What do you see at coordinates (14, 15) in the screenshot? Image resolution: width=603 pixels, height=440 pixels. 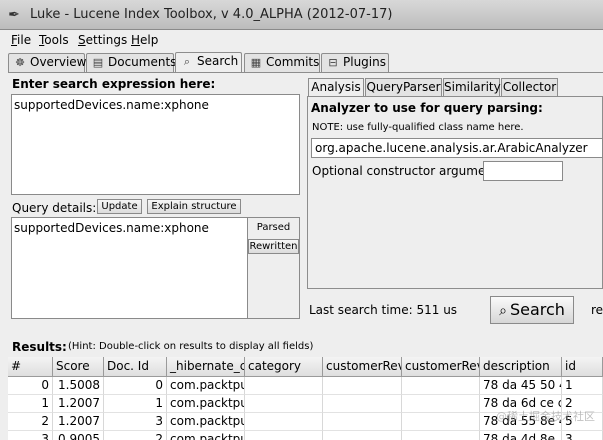 I see `pen-nib-icon: ✒` at bounding box center [14, 15].